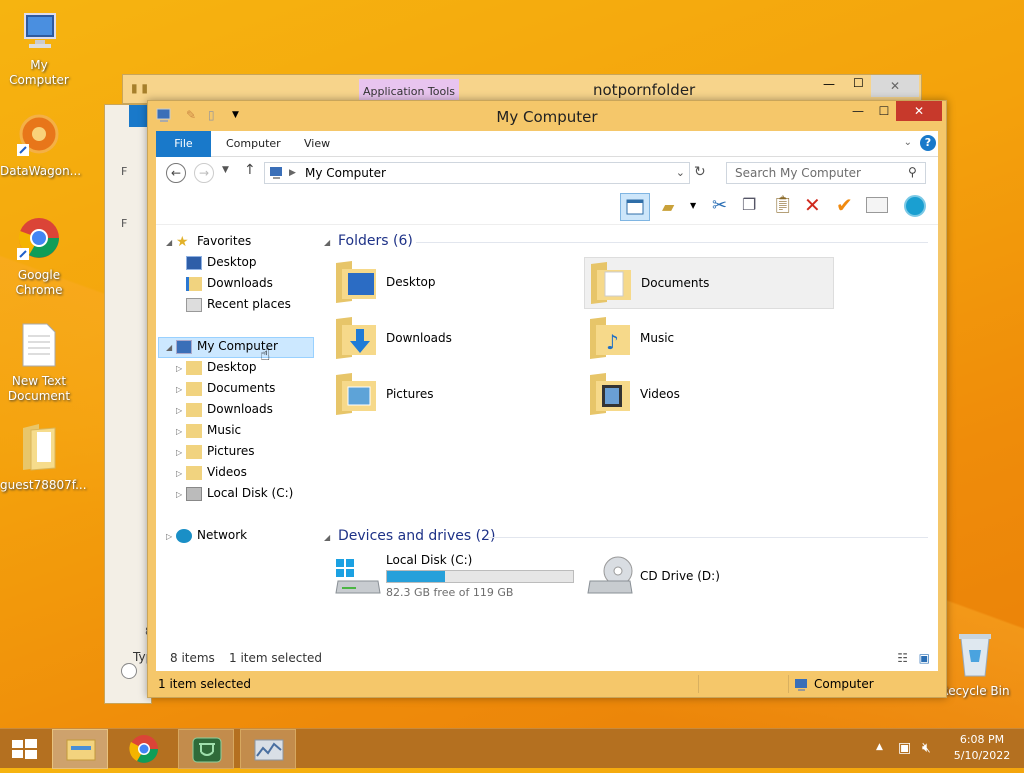 Image resolution: width=1024 pixels, height=773 pixels. What do you see at coordinates (230, 388) in the screenshot?
I see `nav-pc-documents: Documents` at bounding box center [230, 388].